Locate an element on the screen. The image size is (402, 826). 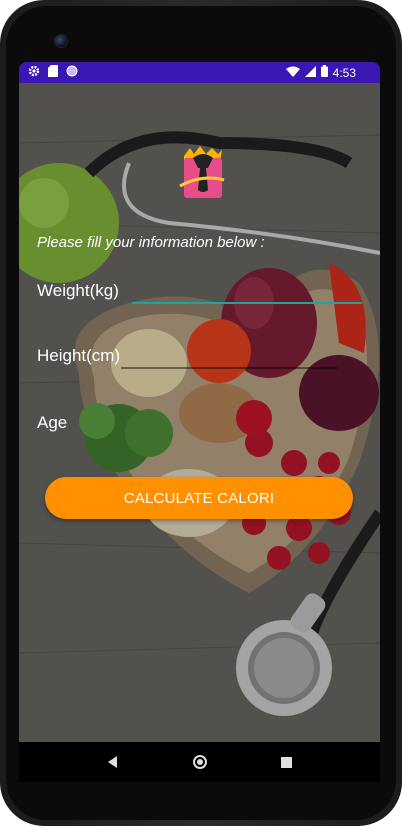
sd-card-icon is located at coordinates (53, 72).